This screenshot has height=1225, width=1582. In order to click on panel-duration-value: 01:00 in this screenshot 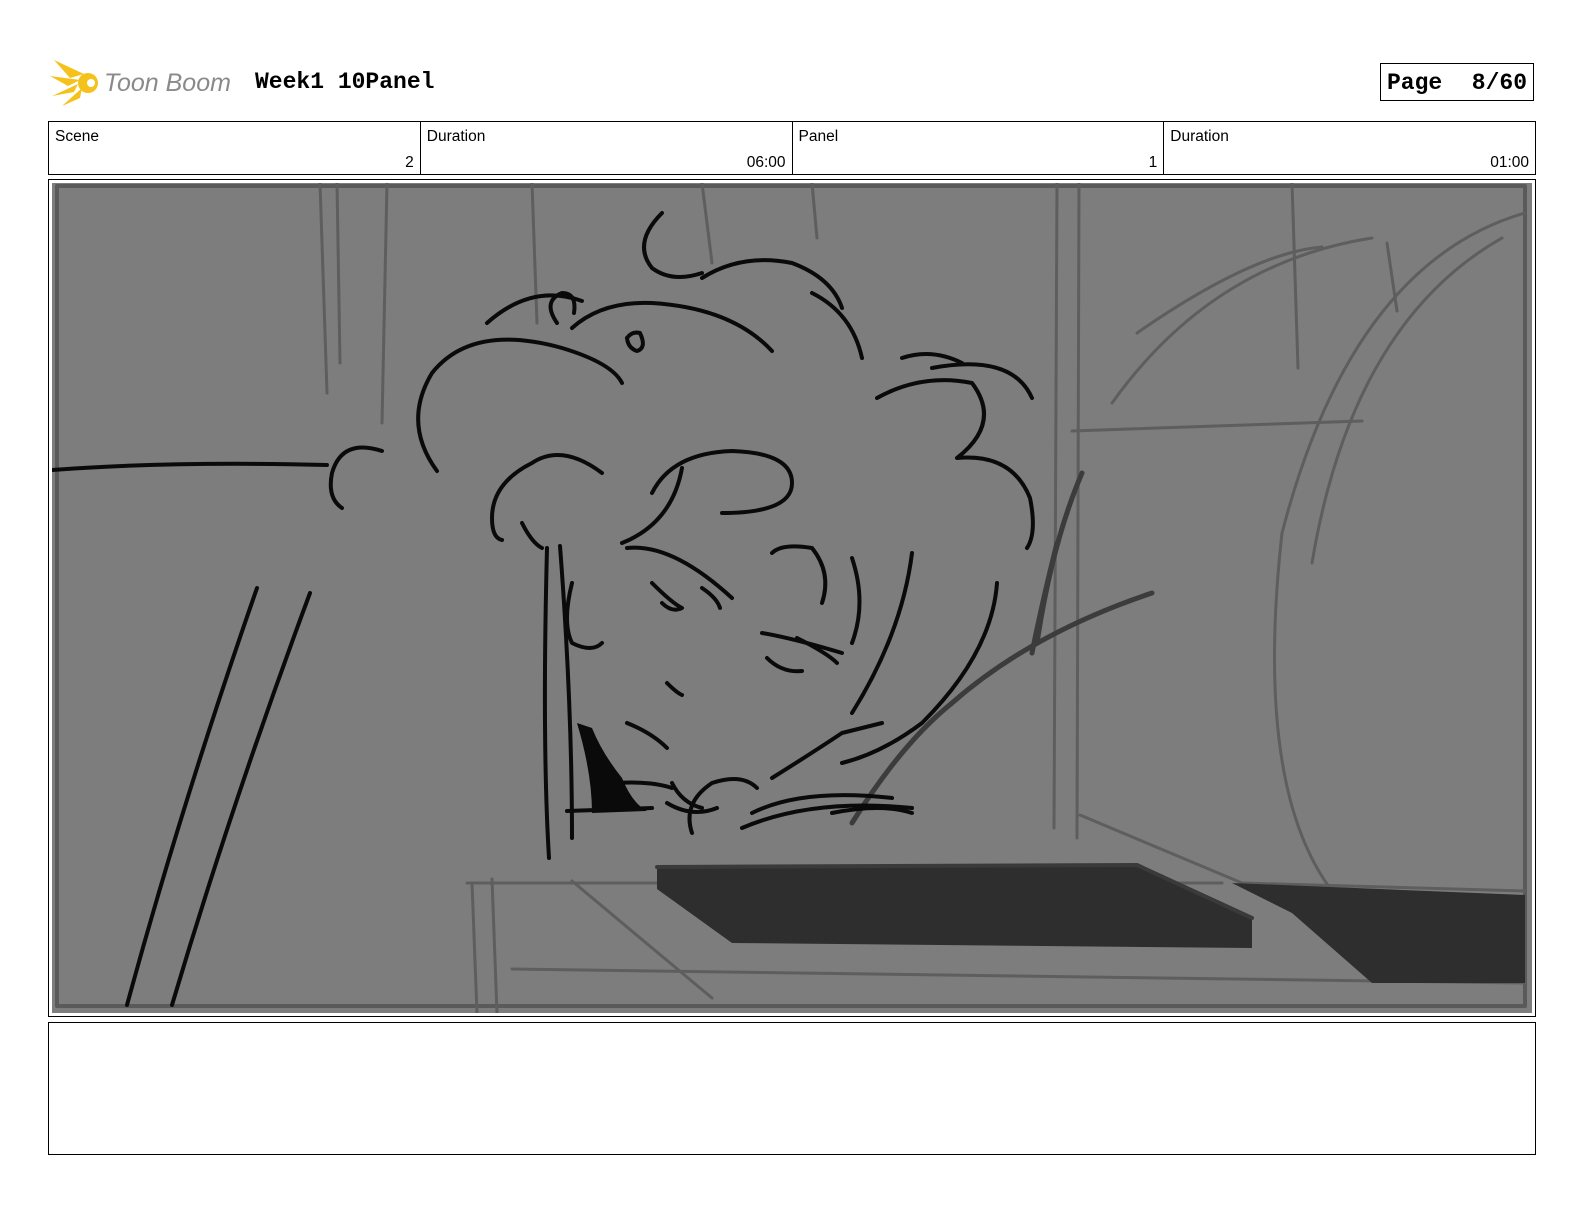, I will do `click(1509, 162)`.